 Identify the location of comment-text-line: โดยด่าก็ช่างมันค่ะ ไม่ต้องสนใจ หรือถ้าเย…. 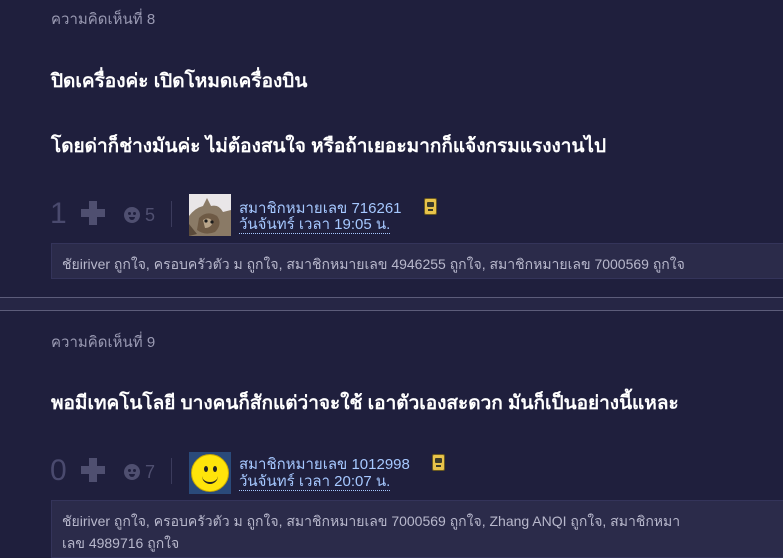
(329, 146).